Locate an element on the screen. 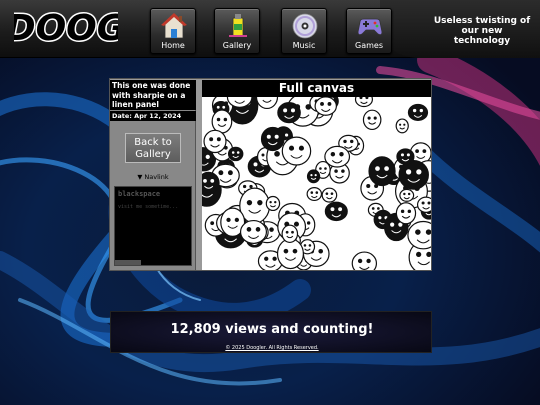 Image resolution: width=540 pixels, height=405 pixels. view-counter: 12,809 views and counting! is located at coordinates (272, 329).